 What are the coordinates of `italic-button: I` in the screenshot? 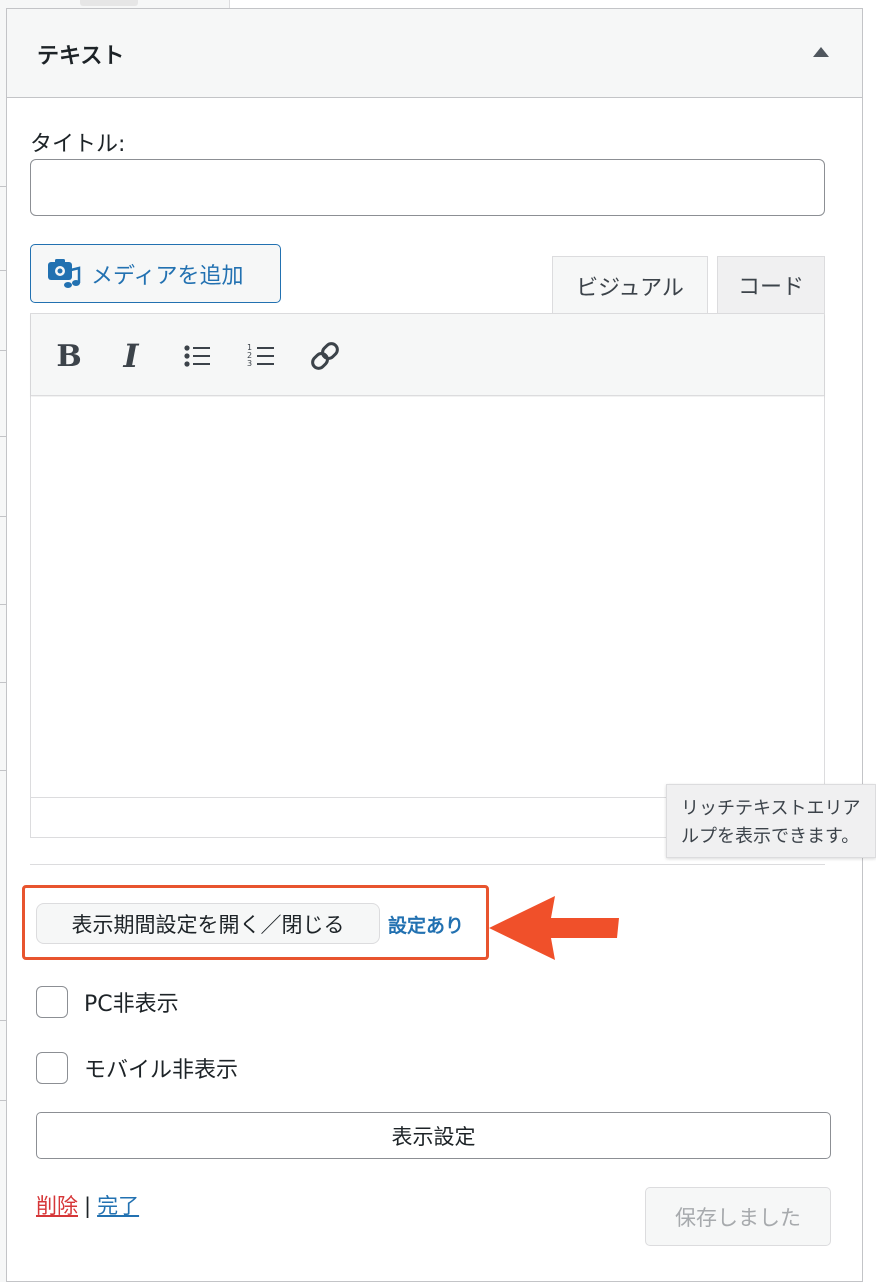 It's located at (131, 356).